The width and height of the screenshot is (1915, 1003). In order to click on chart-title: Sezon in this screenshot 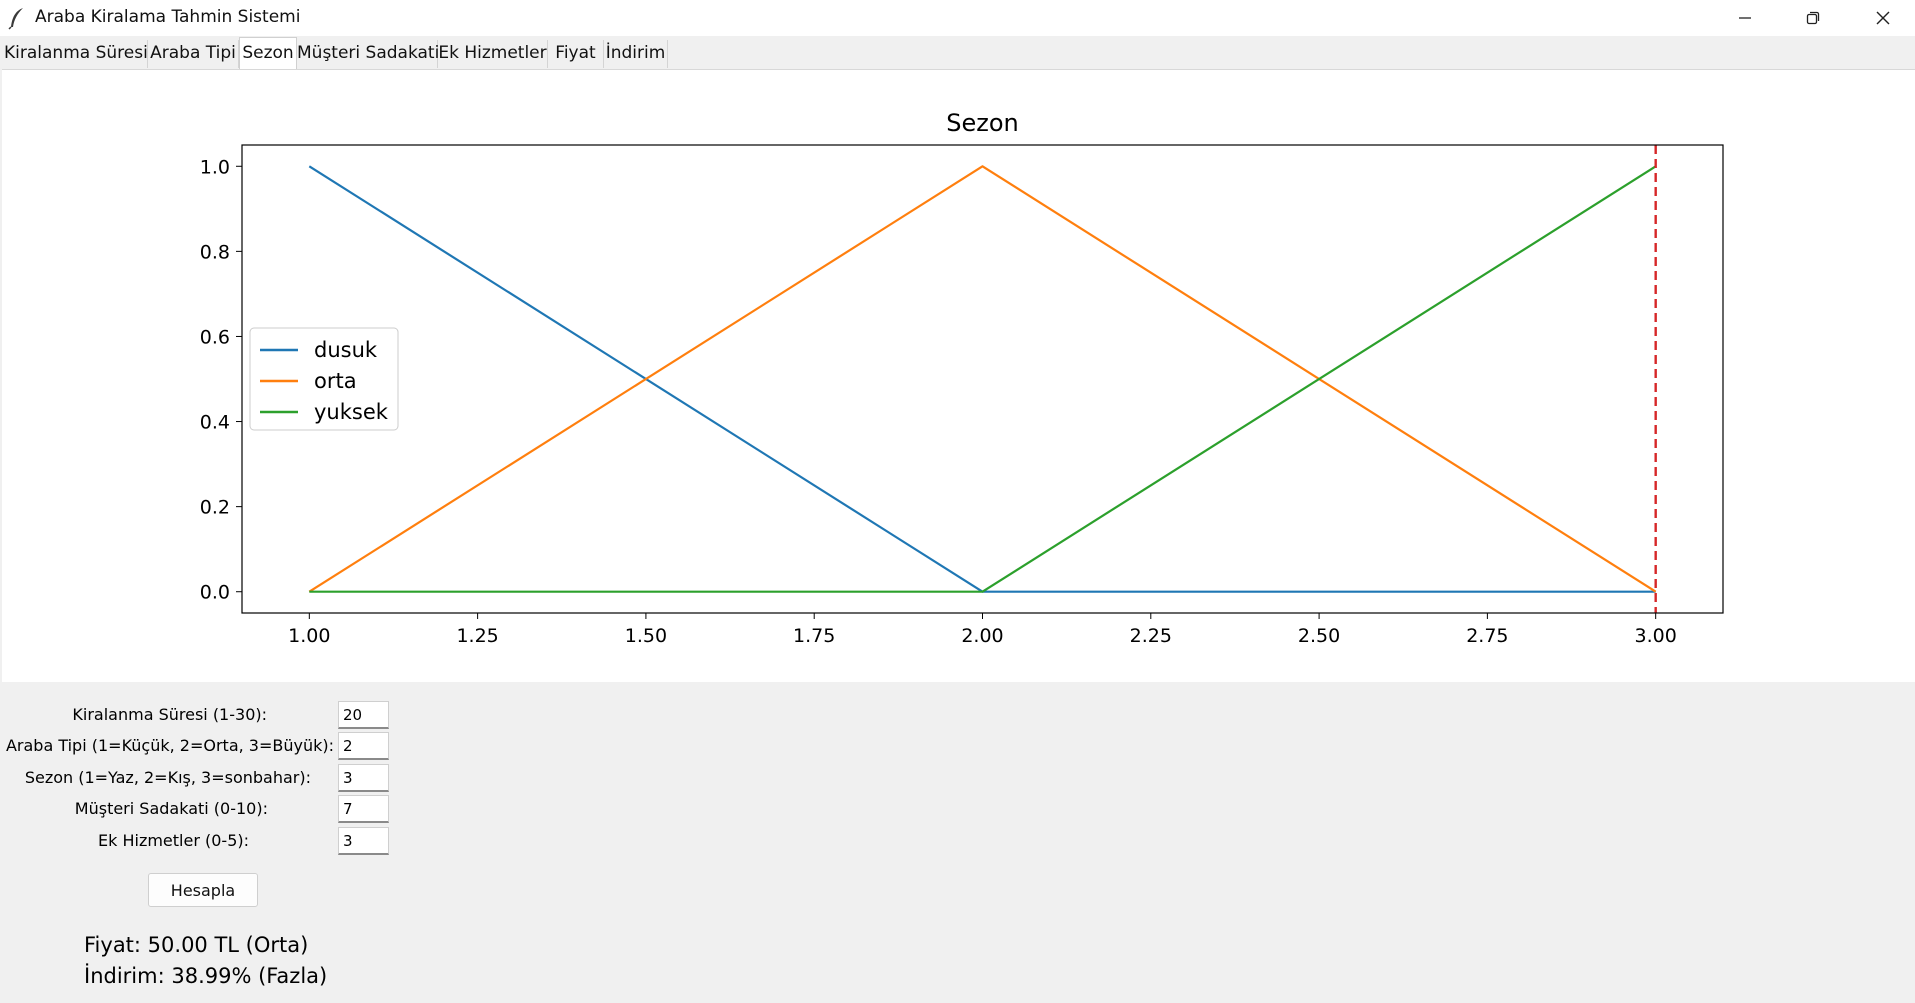, I will do `click(982, 123)`.